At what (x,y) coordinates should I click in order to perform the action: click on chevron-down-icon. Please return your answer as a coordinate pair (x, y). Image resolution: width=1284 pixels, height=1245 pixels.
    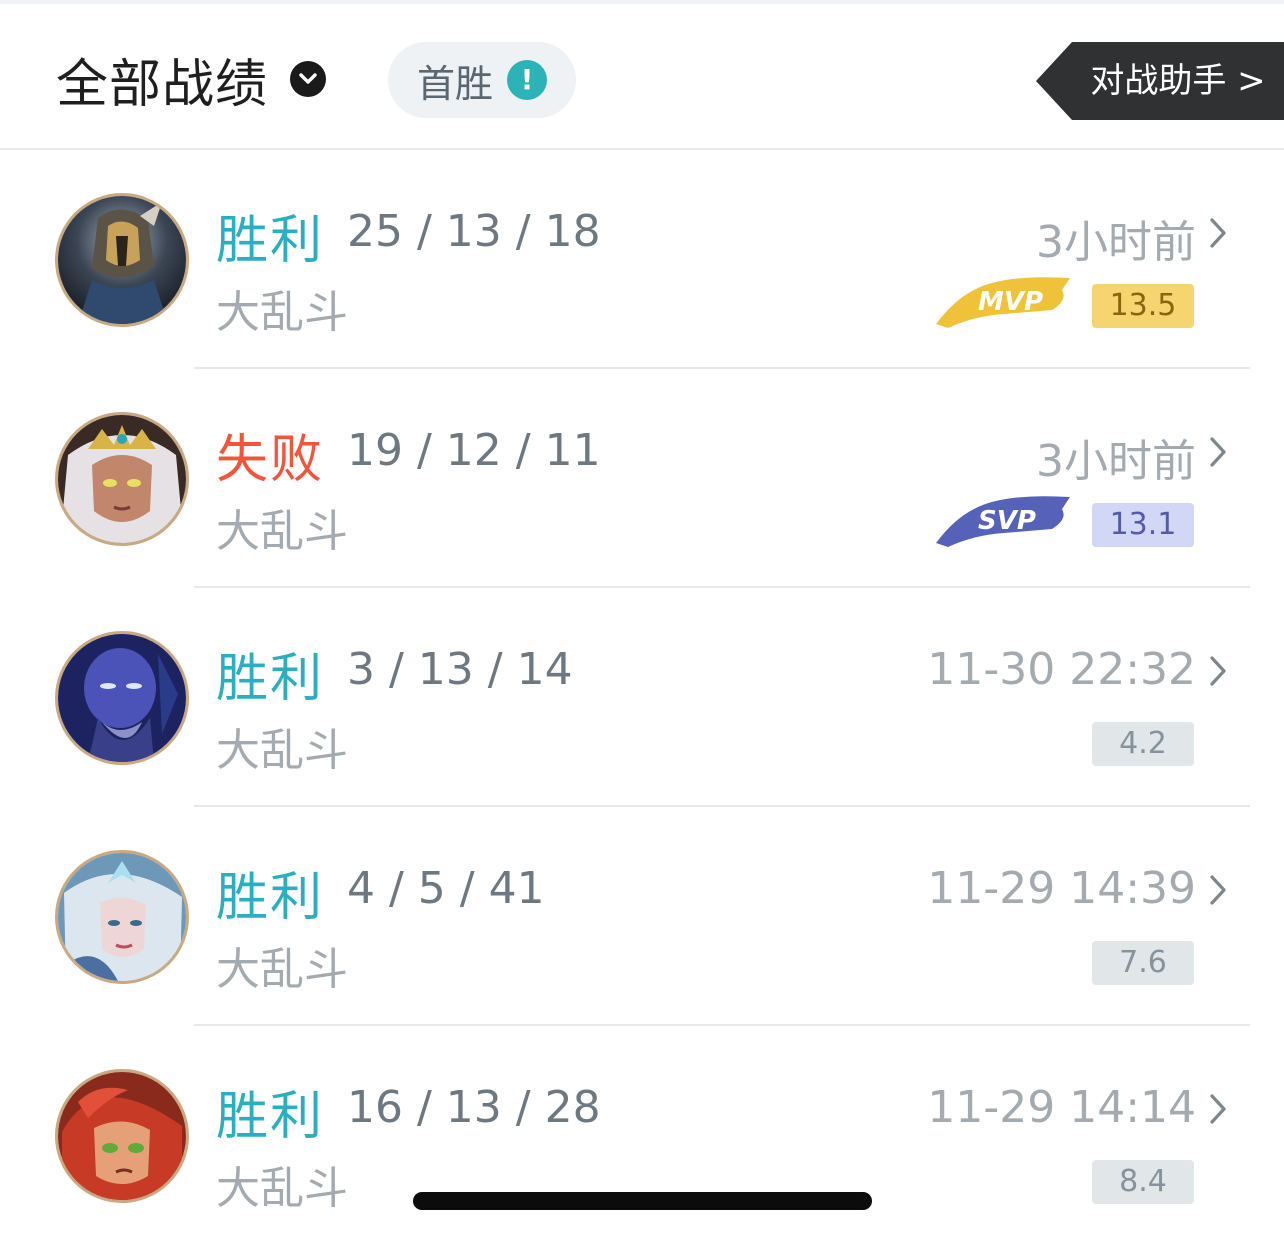
    Looking at the image, I should click on (308, 79).